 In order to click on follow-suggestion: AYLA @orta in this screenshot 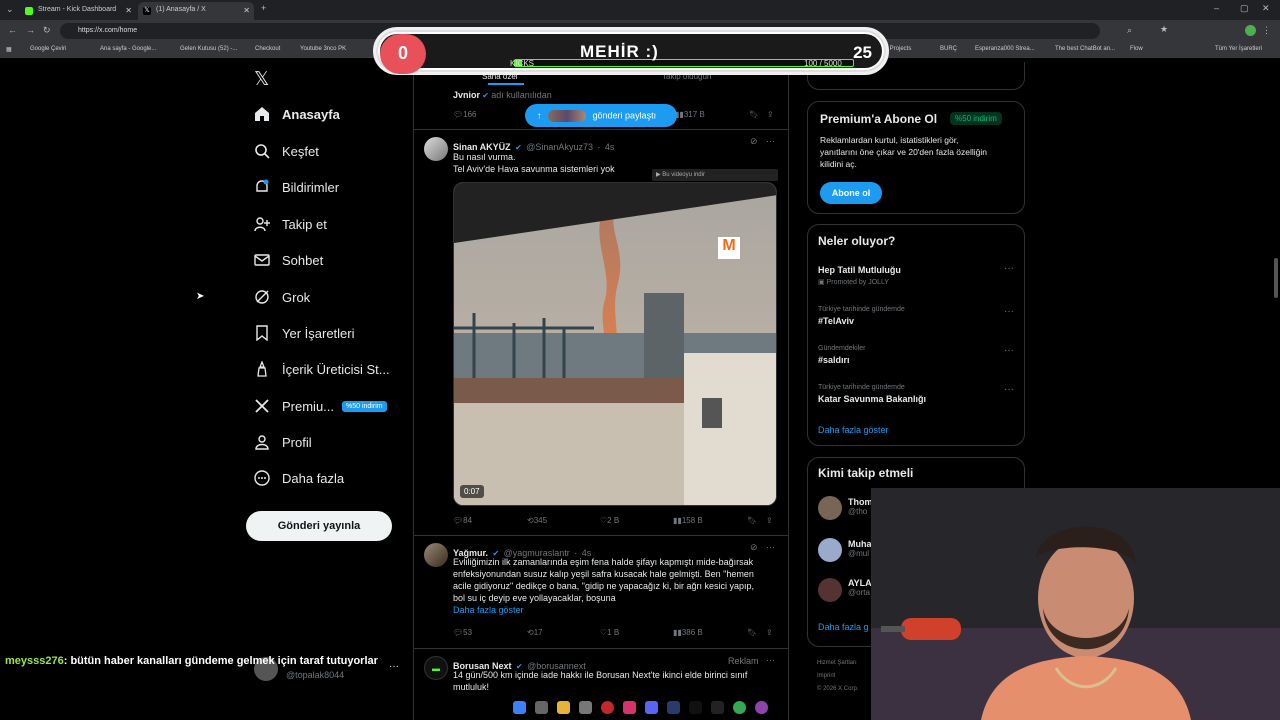, I will do `click(860, 587)`.